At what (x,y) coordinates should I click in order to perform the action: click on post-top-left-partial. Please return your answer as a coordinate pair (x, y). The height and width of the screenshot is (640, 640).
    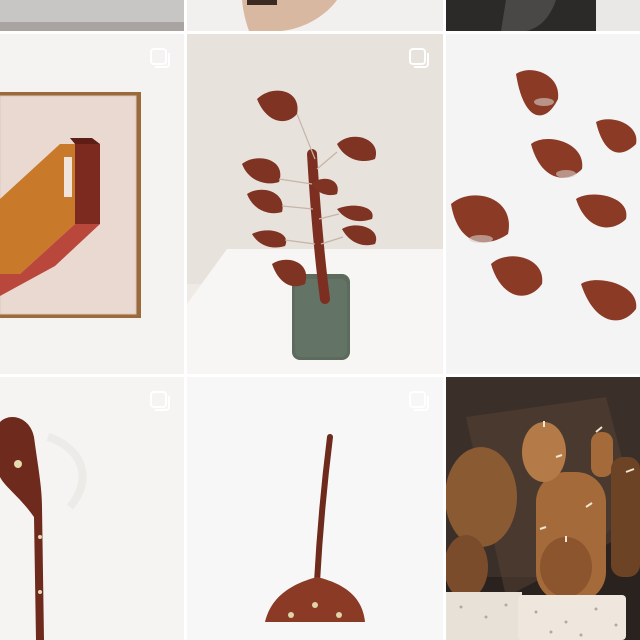
    Looking at the image, I should click on (92, 15).